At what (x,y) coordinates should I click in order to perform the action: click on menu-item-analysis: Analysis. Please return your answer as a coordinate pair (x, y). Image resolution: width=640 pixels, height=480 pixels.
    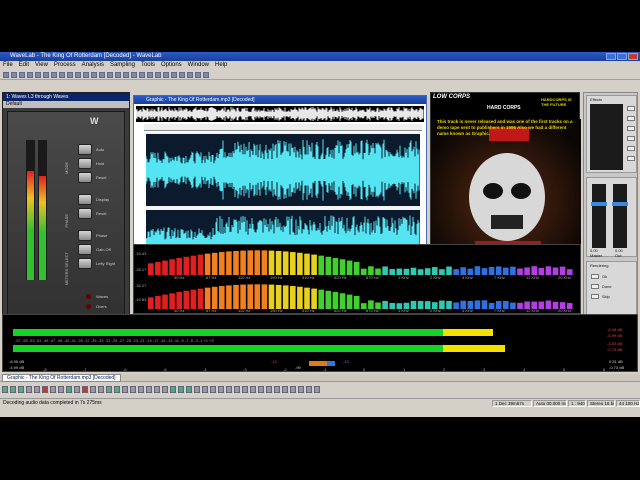
    Looking at the image, I should click on (93, 65).